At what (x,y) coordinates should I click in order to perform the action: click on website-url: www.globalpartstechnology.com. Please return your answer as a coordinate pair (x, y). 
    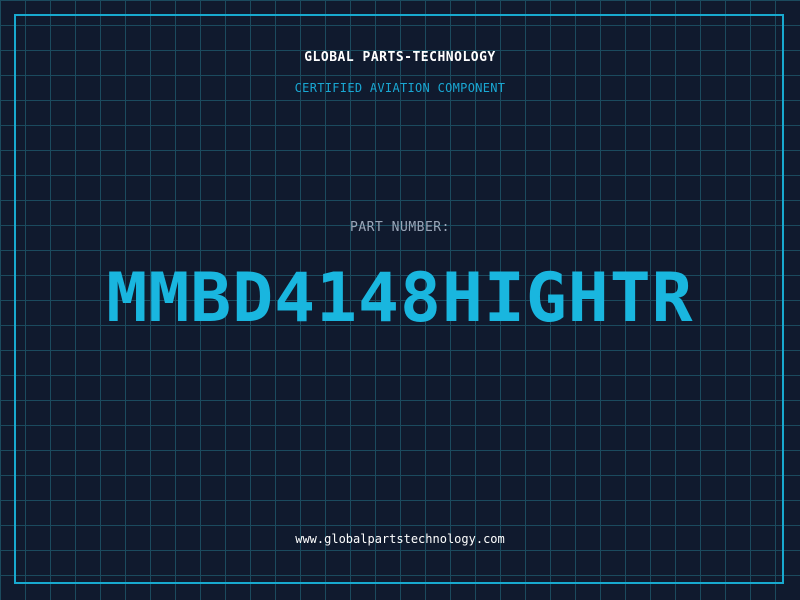
    Looking at the image, I should click on (400, 539).